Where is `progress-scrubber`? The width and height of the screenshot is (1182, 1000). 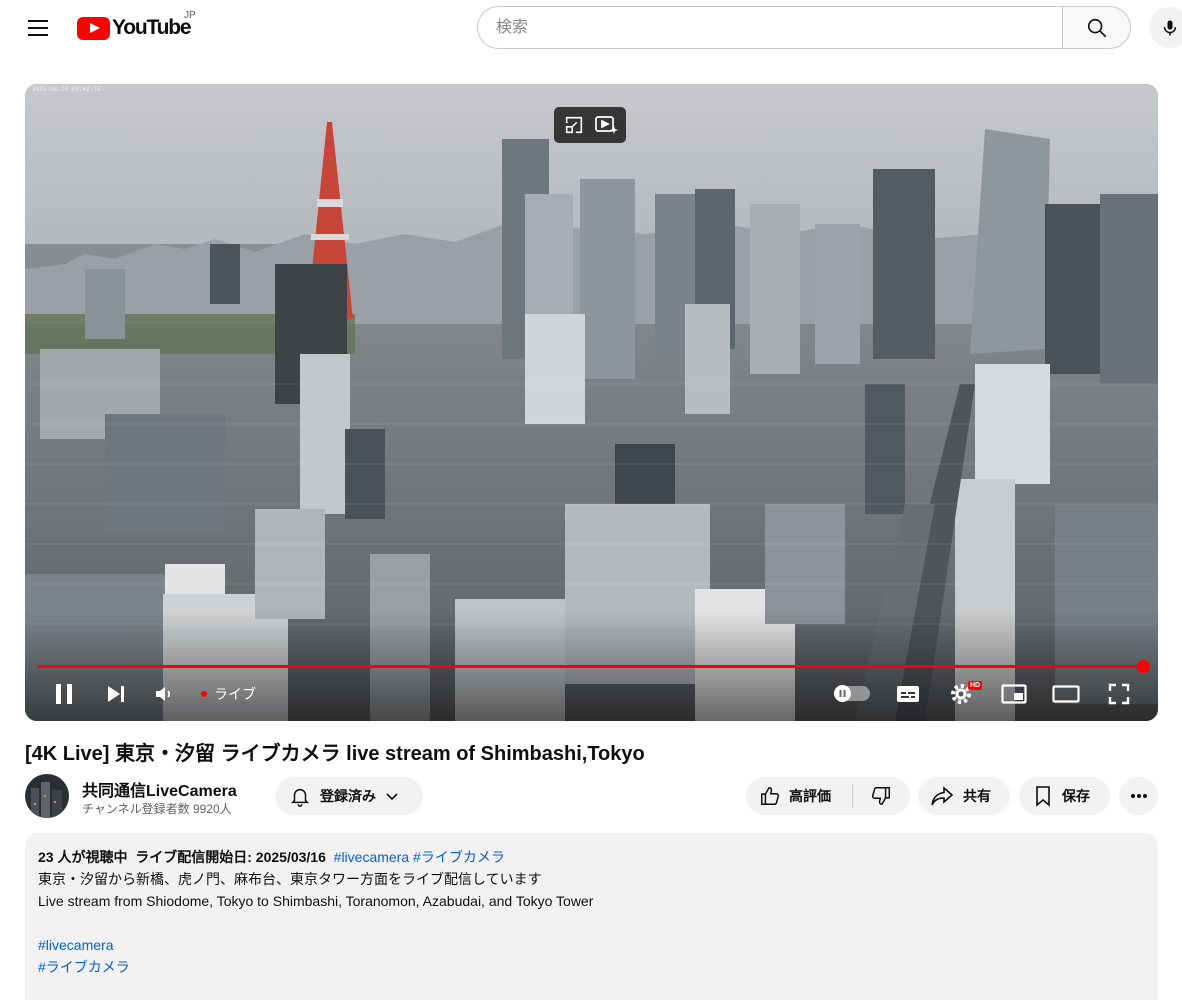
progress-scrubber is located at coordinates (1143, 666).